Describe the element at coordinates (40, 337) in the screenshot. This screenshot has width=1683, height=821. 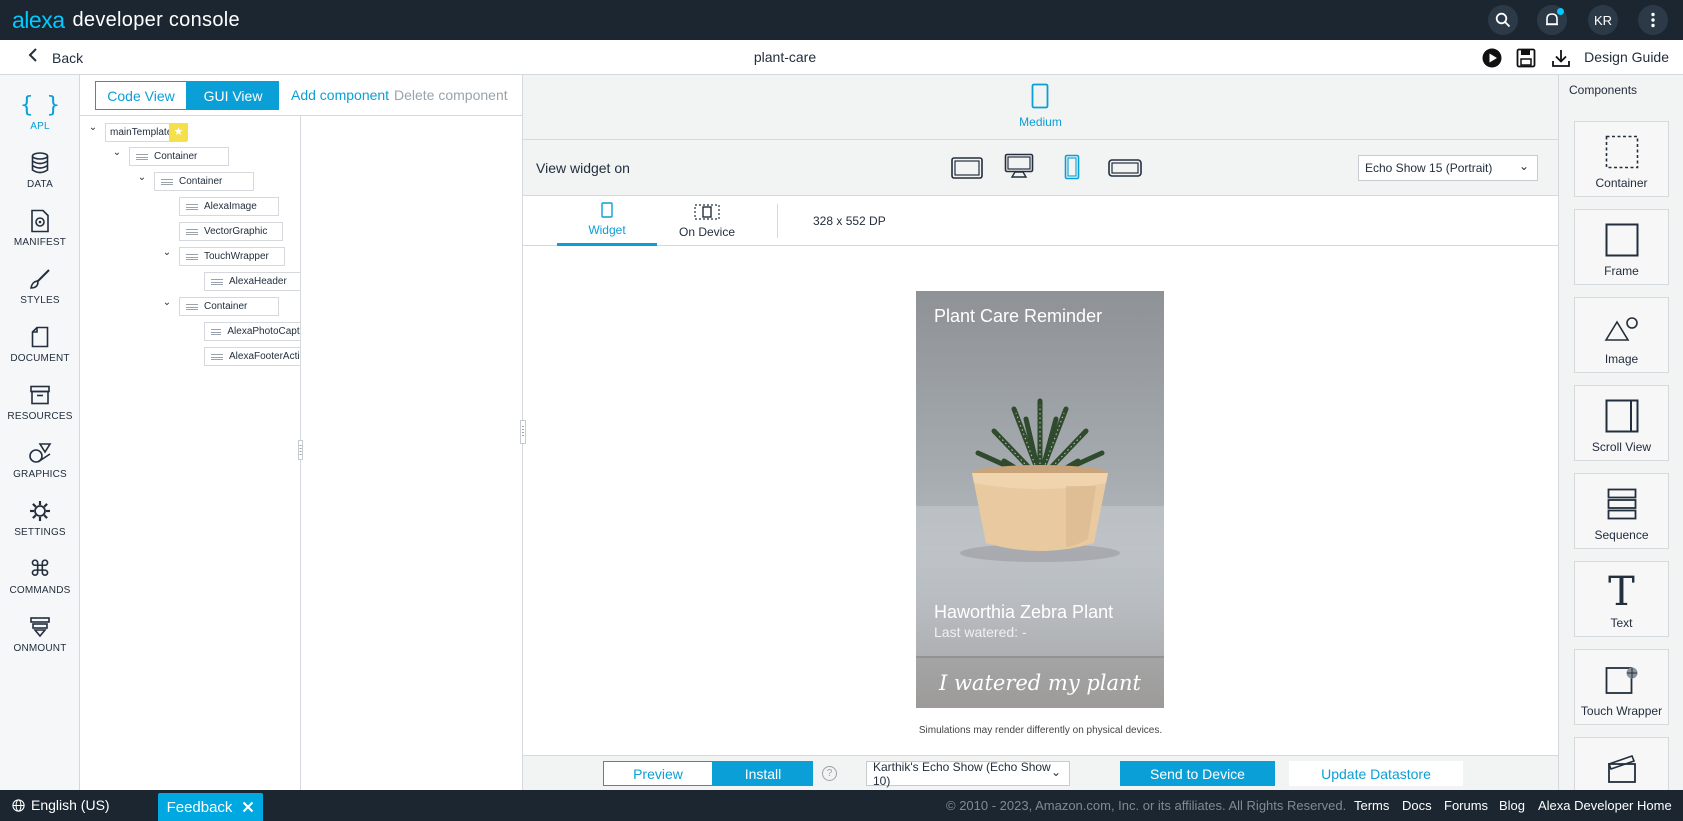
I see `document-icon` at that location.